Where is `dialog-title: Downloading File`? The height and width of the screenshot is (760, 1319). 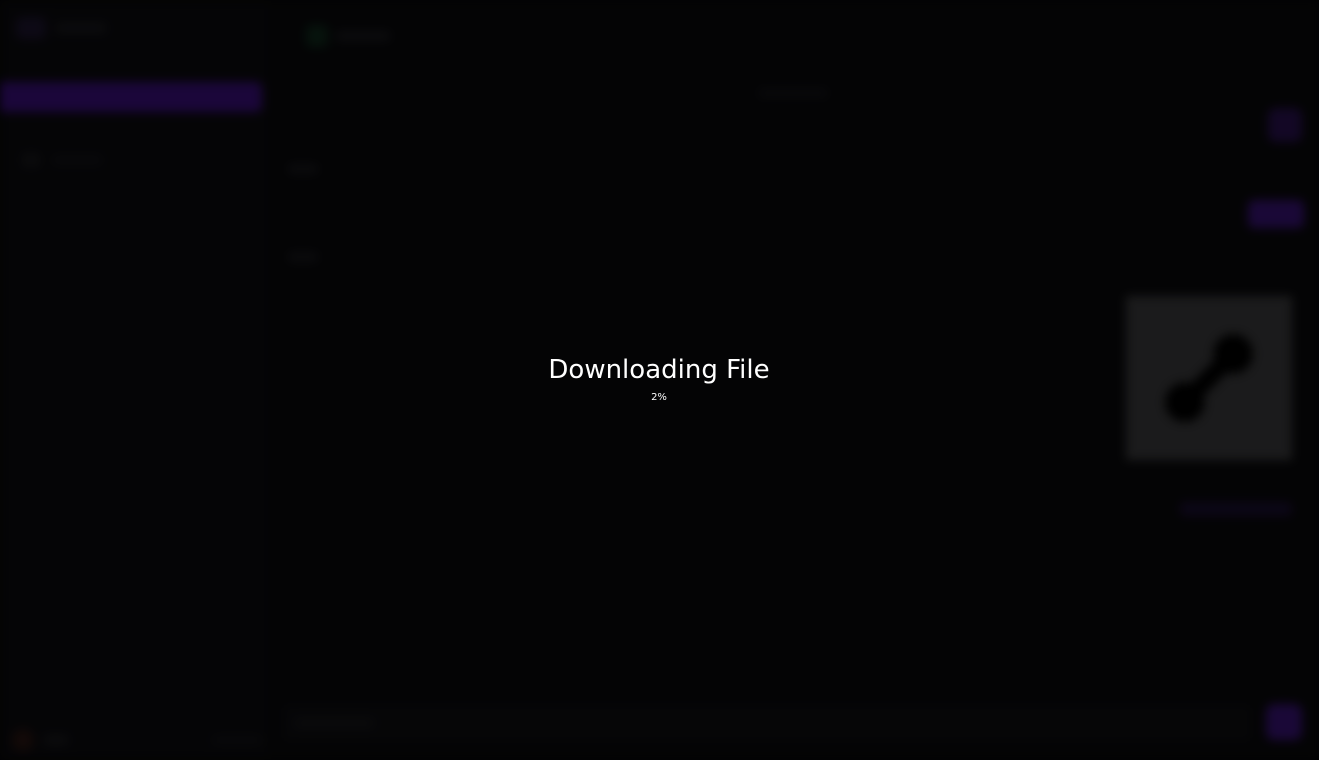 dialog-title: Downloading File is located at coordinates (659, 370).